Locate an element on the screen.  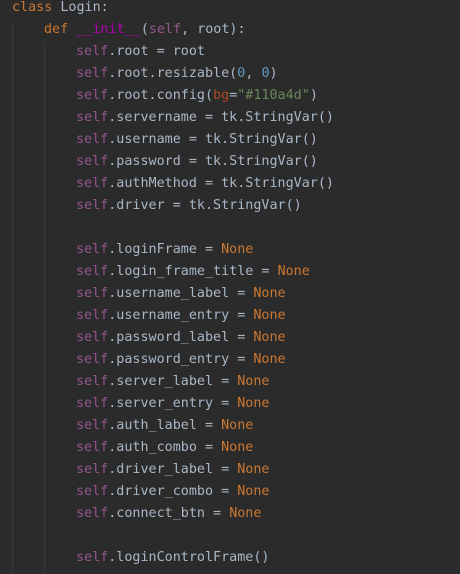
code-line: def __init__(self, root): is located at coordinates (145, 30).